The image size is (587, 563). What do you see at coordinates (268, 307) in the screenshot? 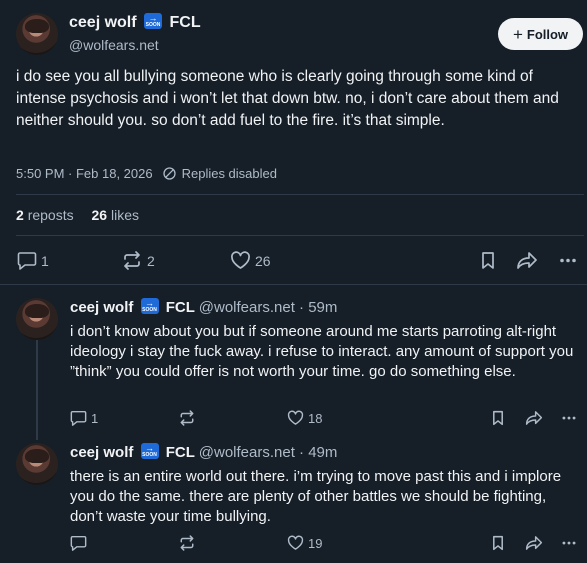
I see `reply-handle-time: @wolfears.net · 59m` at bounding box center [268, 307].